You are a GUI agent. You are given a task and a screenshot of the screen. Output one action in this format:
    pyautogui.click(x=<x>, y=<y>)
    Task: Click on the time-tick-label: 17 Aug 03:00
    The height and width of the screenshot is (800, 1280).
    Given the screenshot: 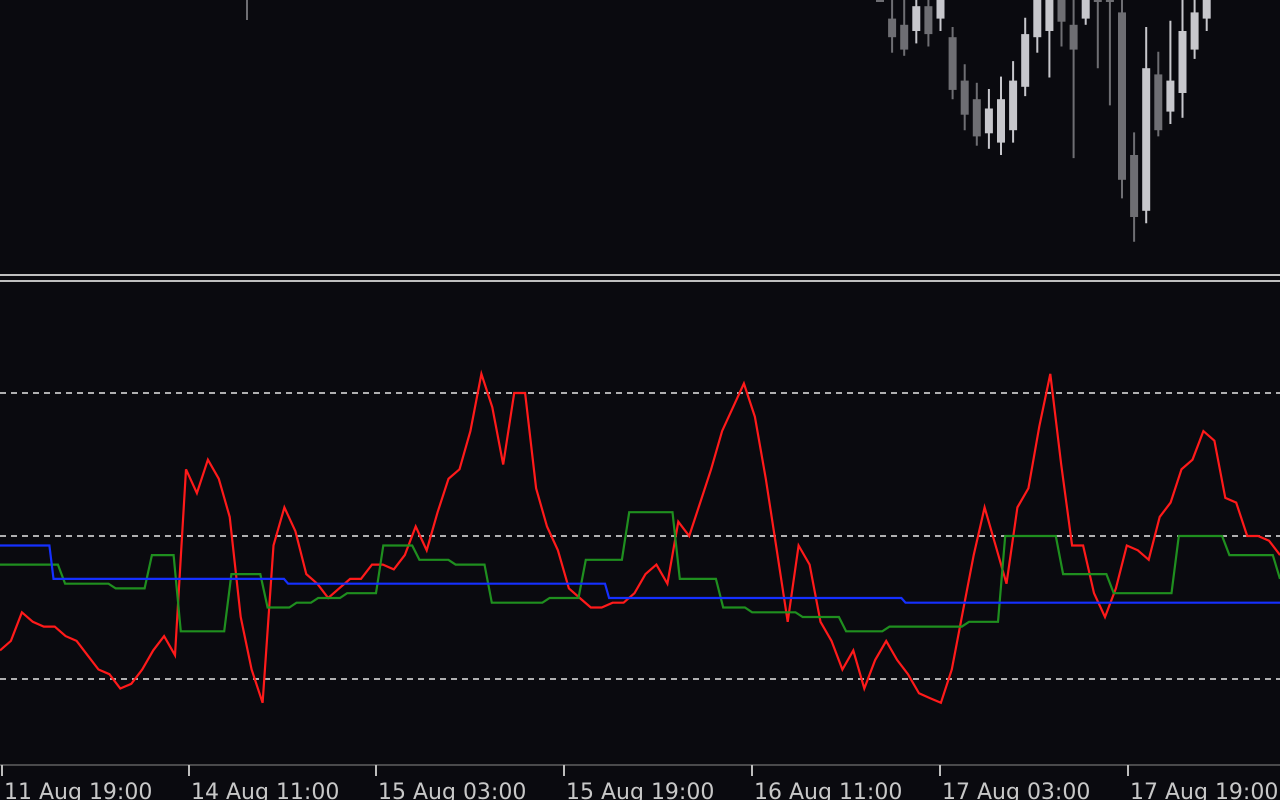 What is the action you would take?
    pyautogui.click(x=1016, y=790)
    